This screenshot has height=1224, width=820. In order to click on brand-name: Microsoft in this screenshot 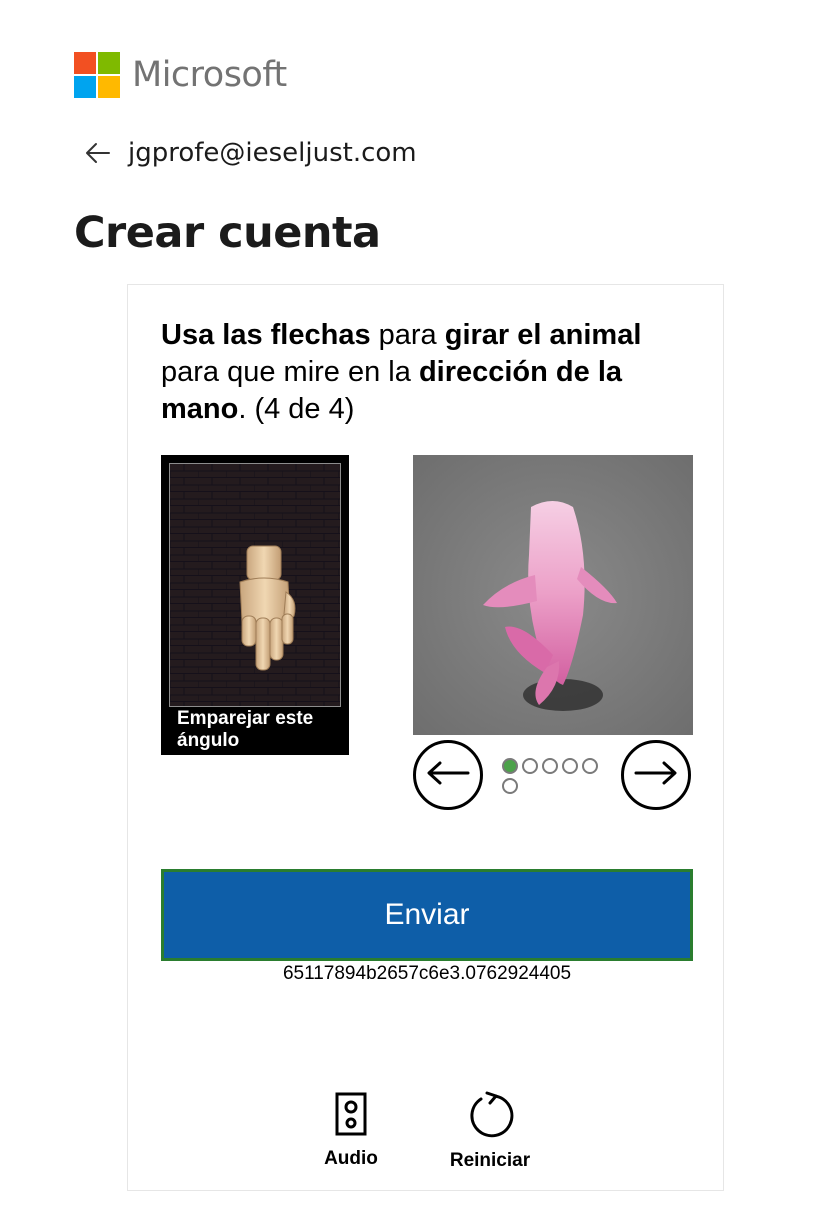, I will do `click(209, 75)`.